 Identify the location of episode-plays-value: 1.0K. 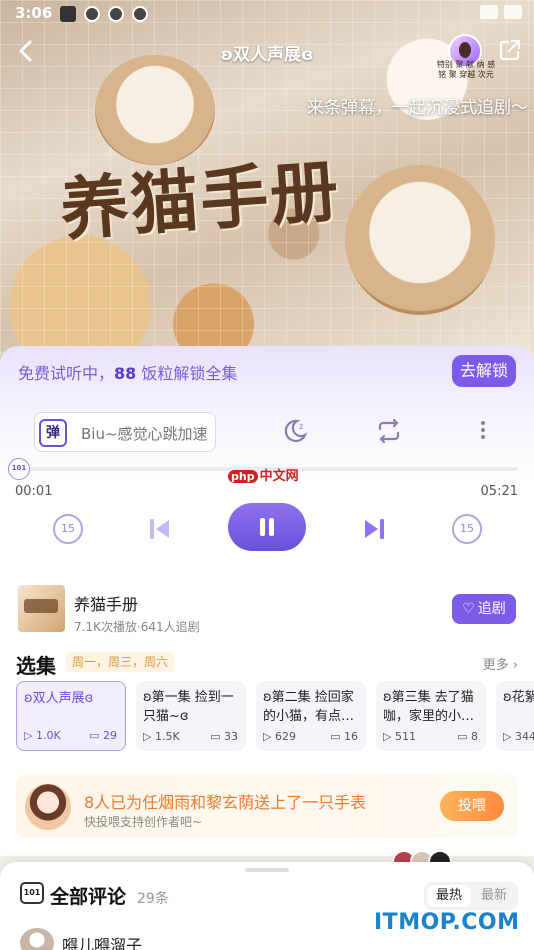
(48, 735).